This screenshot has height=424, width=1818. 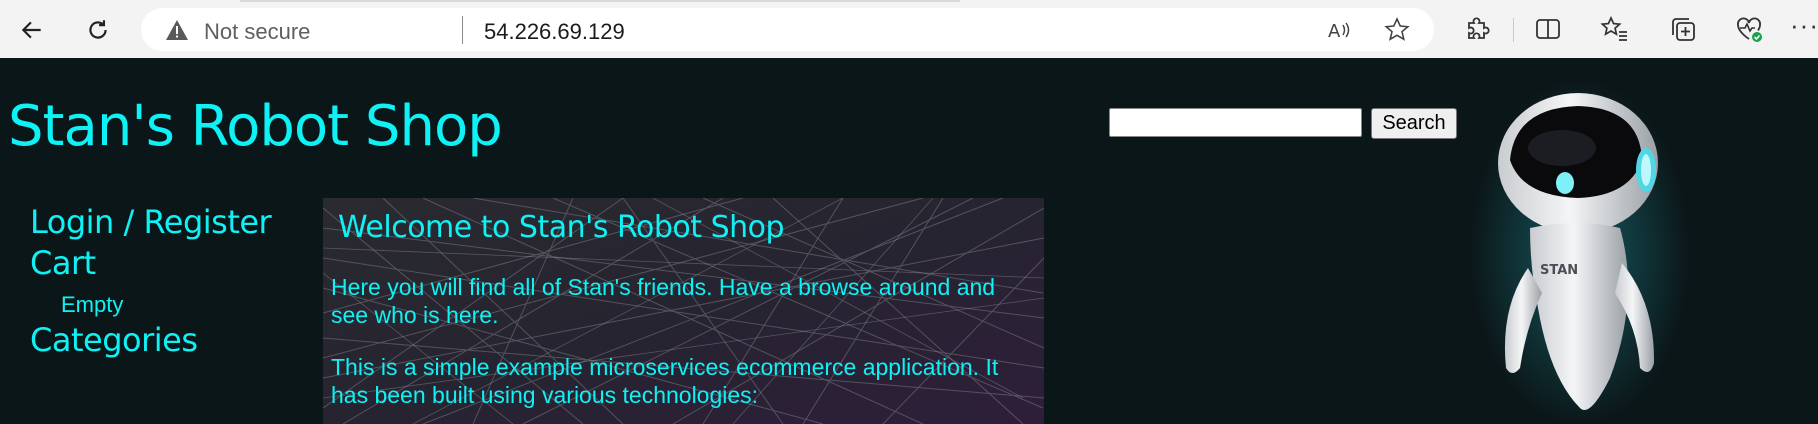 I want to click on tab-strip-edge, so click(x=600, y=1).